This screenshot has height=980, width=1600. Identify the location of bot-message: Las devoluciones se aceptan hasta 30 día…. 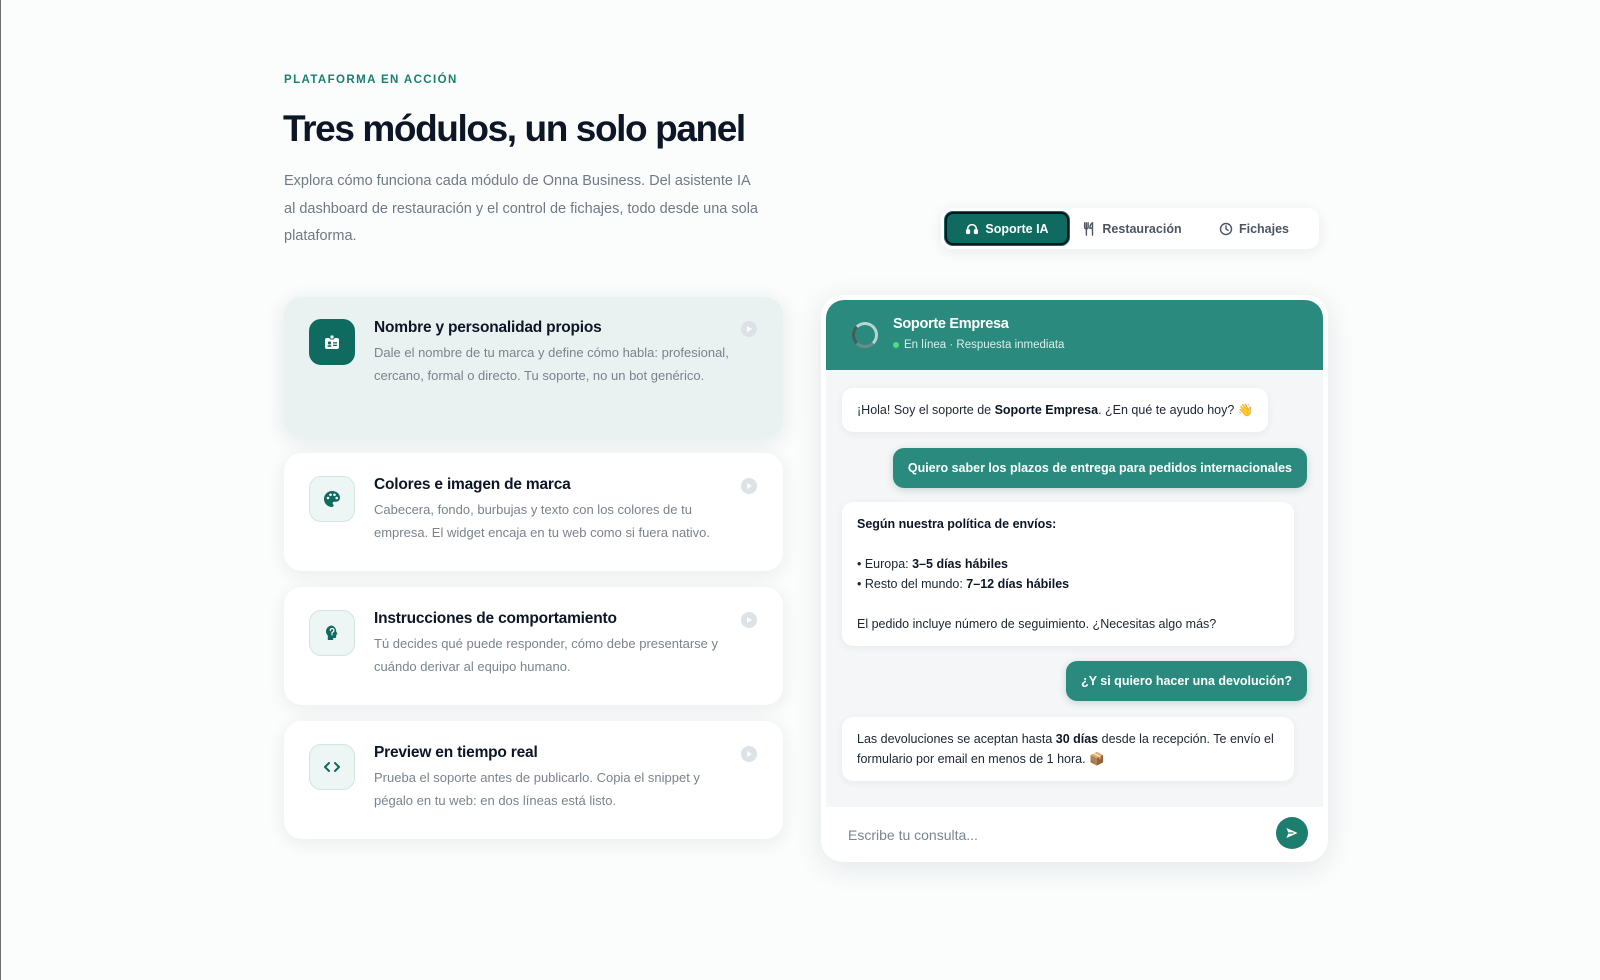
(1068, 749).